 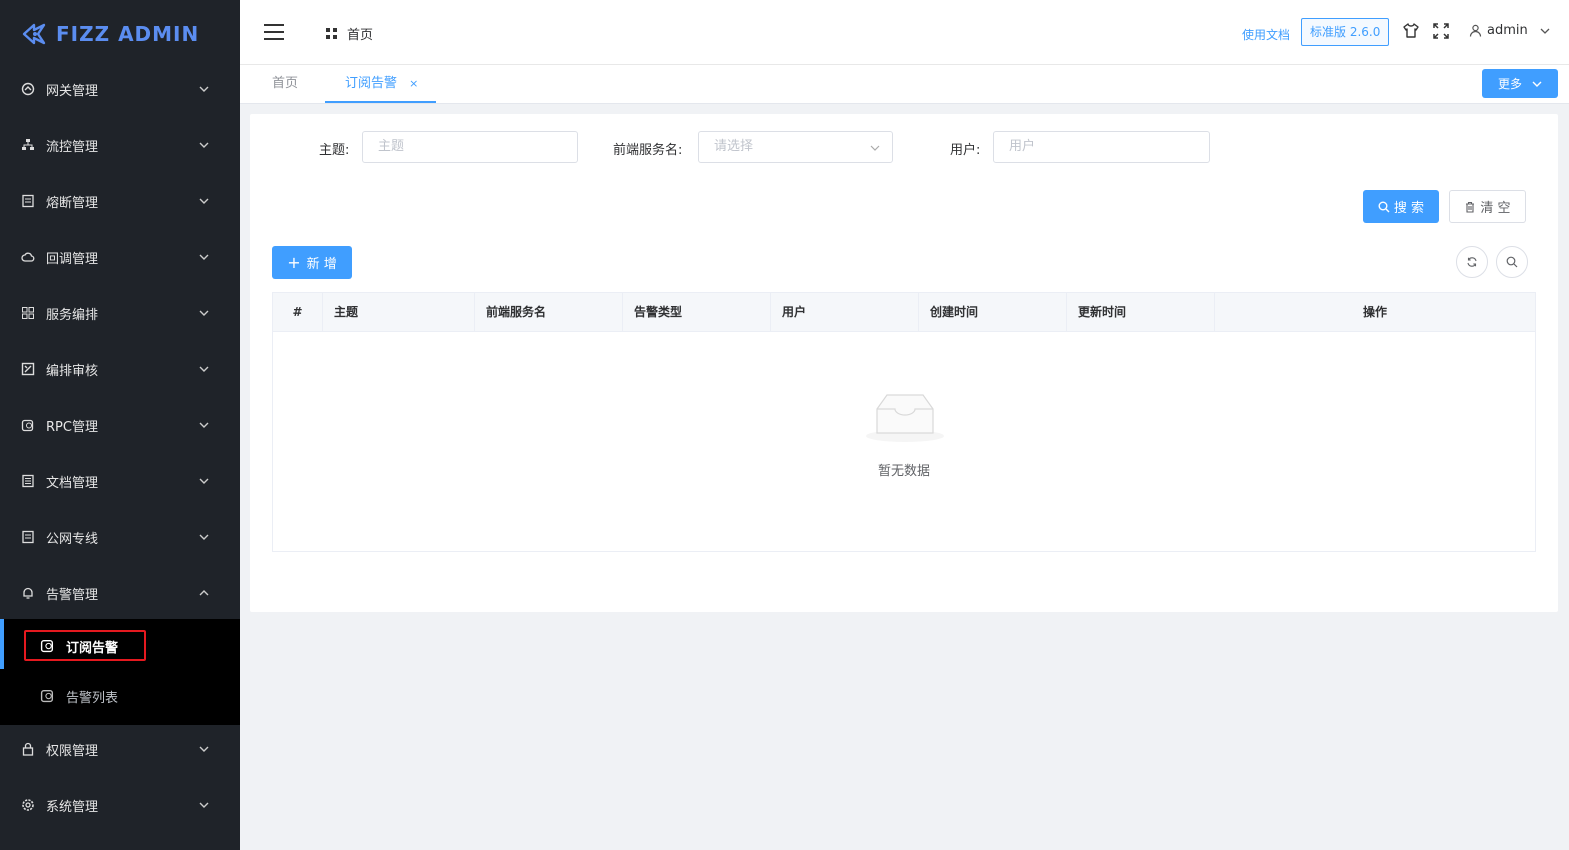 What do you see at coordinates (1411, 31) in the screenshot?
I see `theme-icon` at bounding box center [1411, 31].